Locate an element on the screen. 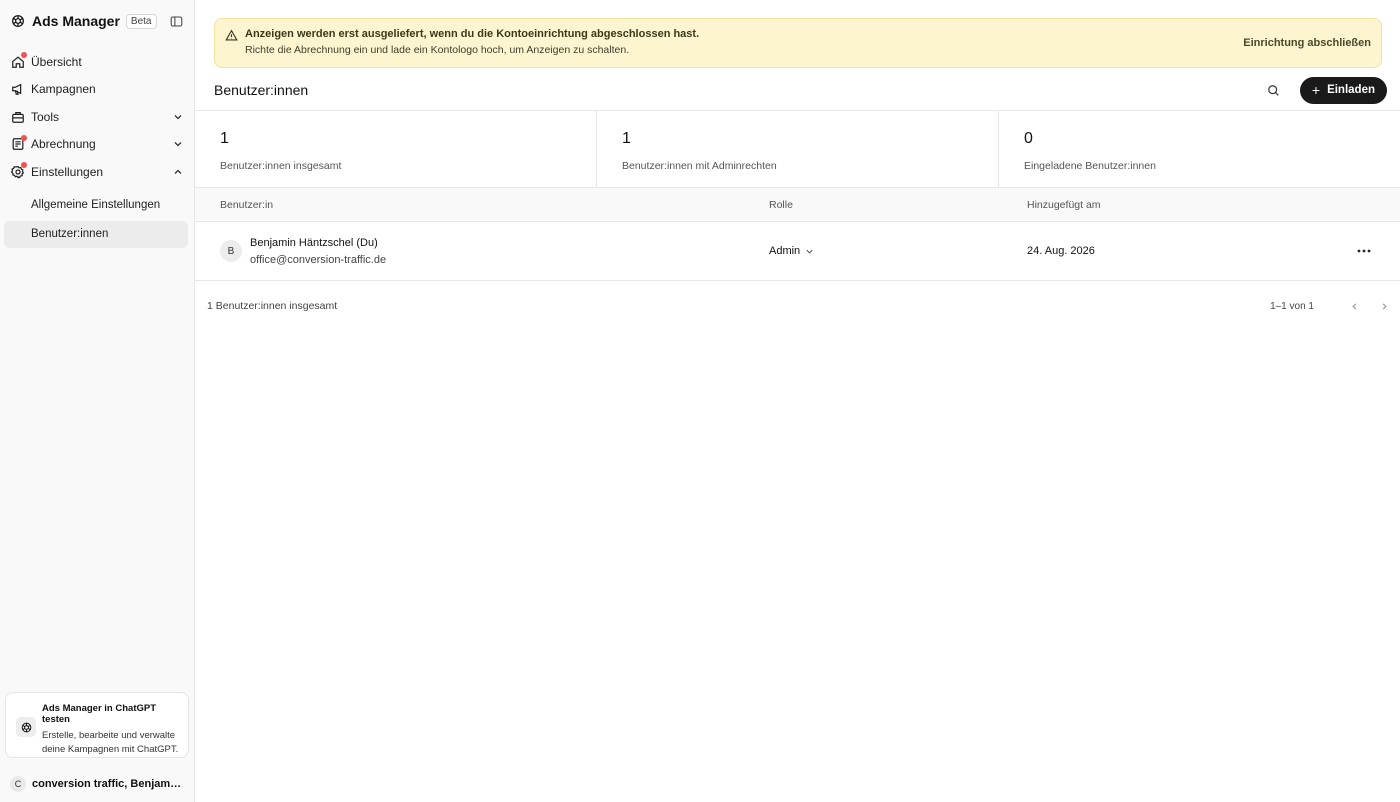 This screenshot has width=1400, height=802. sidebar-header: Ads Manager Beta is located at coordinates (97, 21).